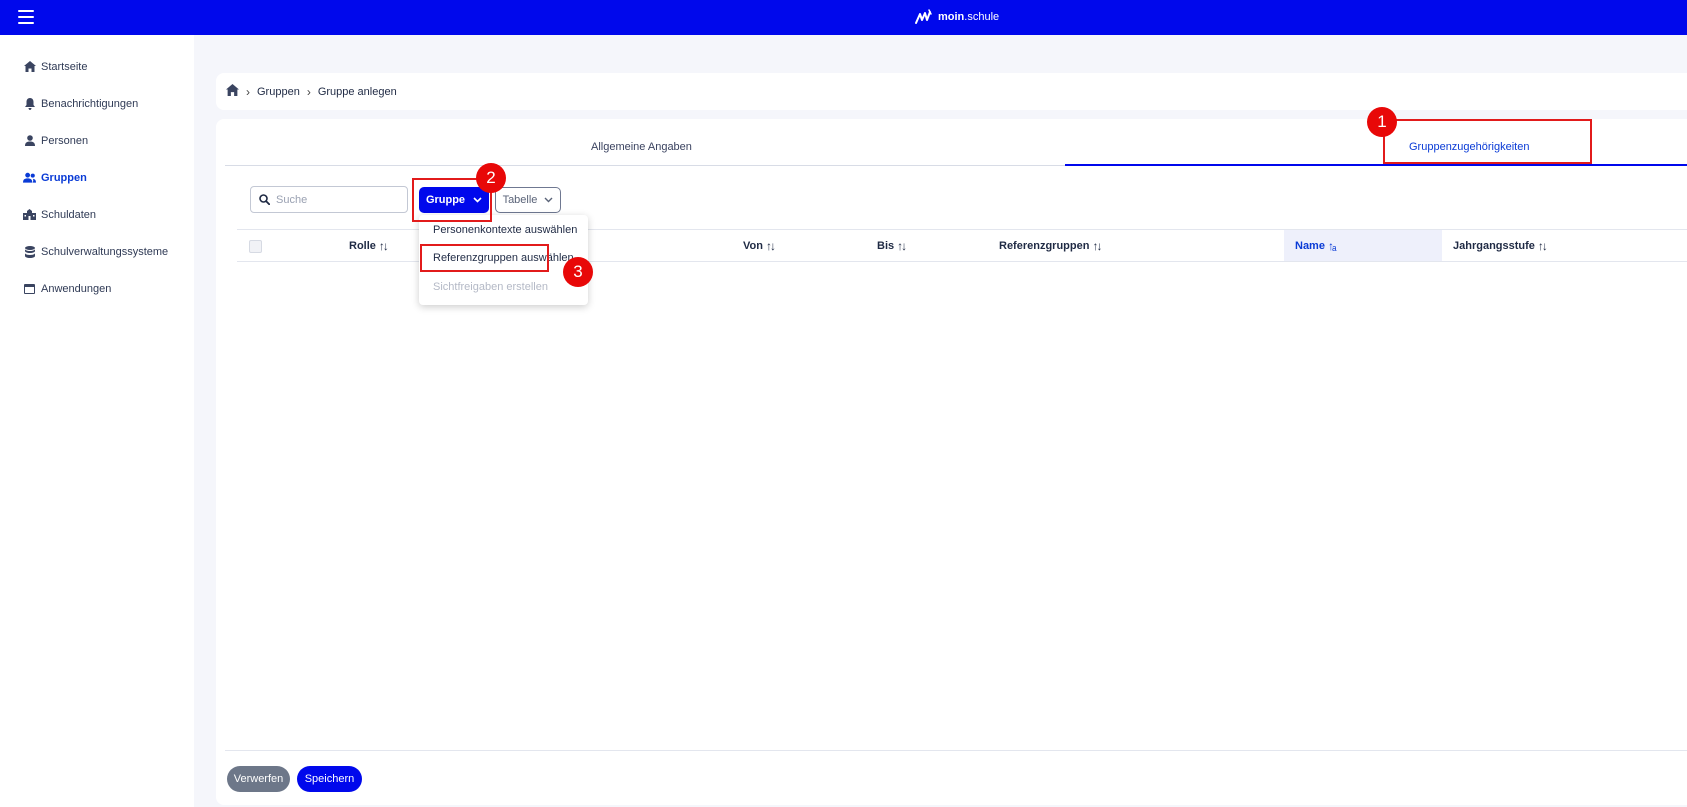 This screenshot has height=807, width=1687. I want to click on active-tab-indicator, so click(1376, 165).